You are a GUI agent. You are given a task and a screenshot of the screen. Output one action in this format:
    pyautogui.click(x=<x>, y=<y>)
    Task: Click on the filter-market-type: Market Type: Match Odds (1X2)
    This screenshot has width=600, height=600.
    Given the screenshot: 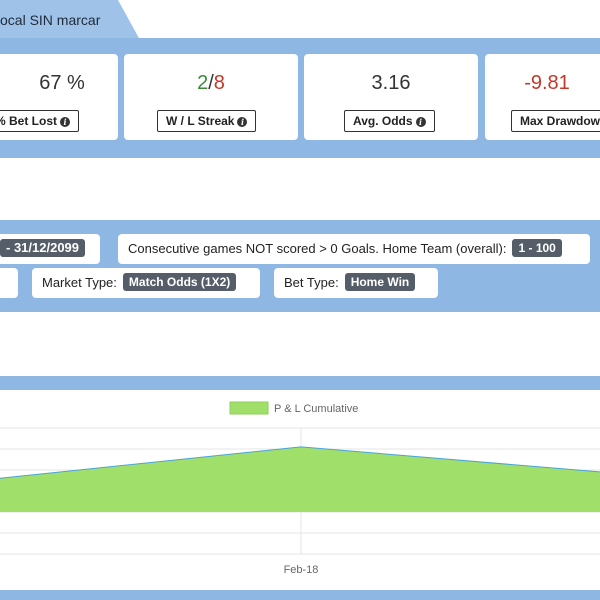 What is the action you would take?
    pyautogui.click(x=146, y=283)
    